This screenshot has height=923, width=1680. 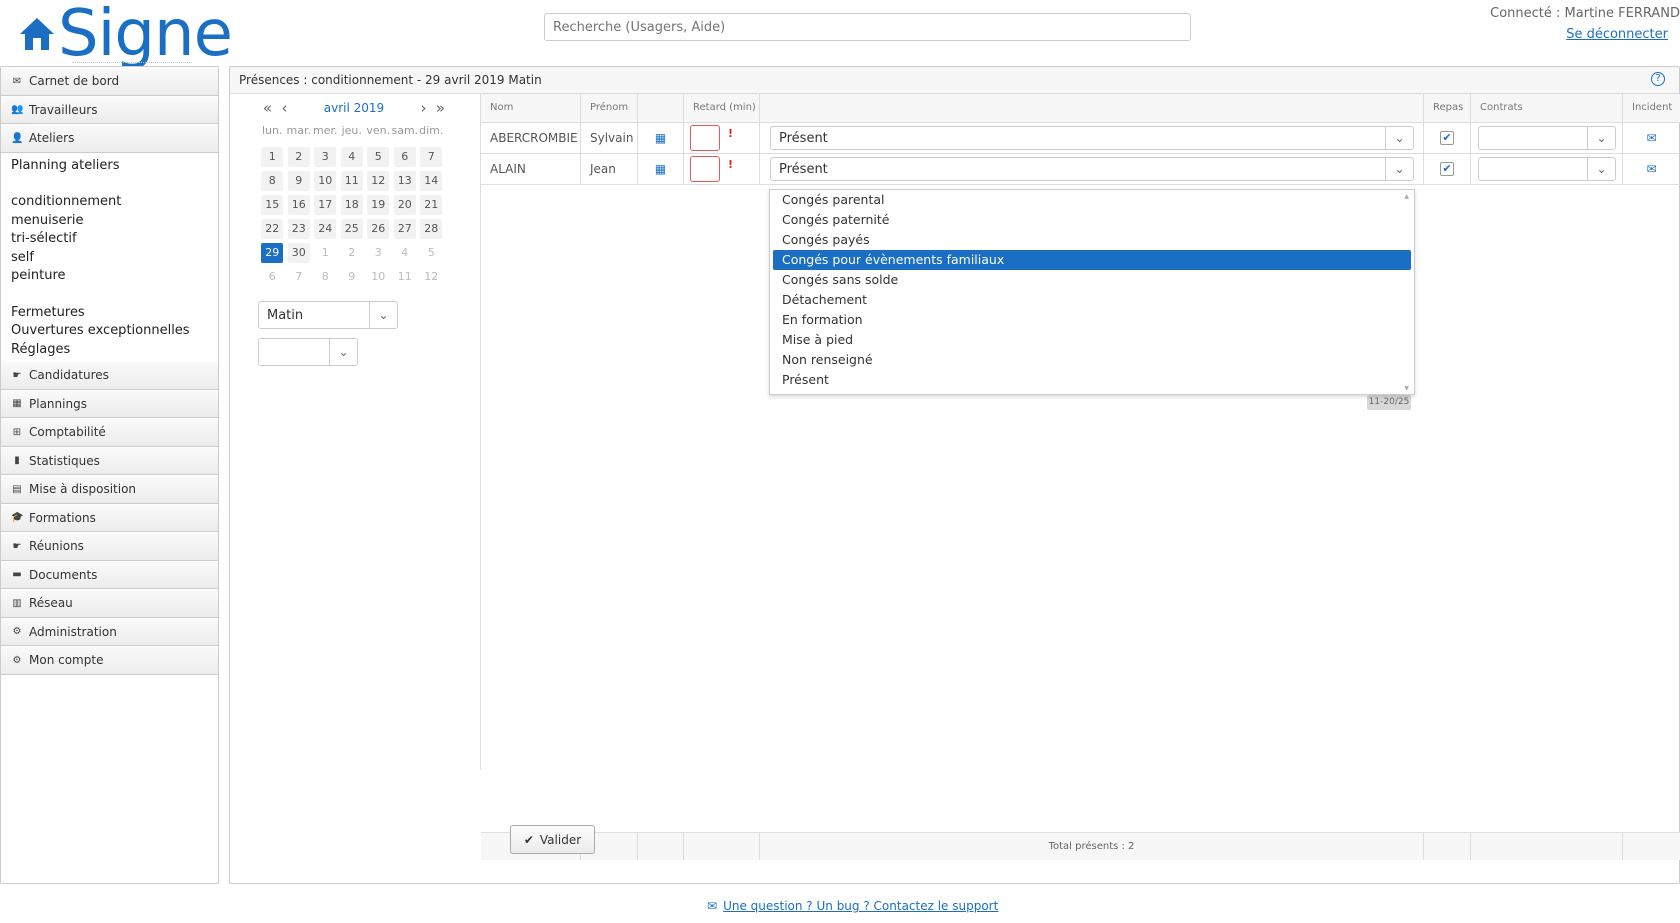 What do you see at coordinates (431, 181) in the screenshot?
I see `calendar-day: 14` at bounding box center [431, 181].